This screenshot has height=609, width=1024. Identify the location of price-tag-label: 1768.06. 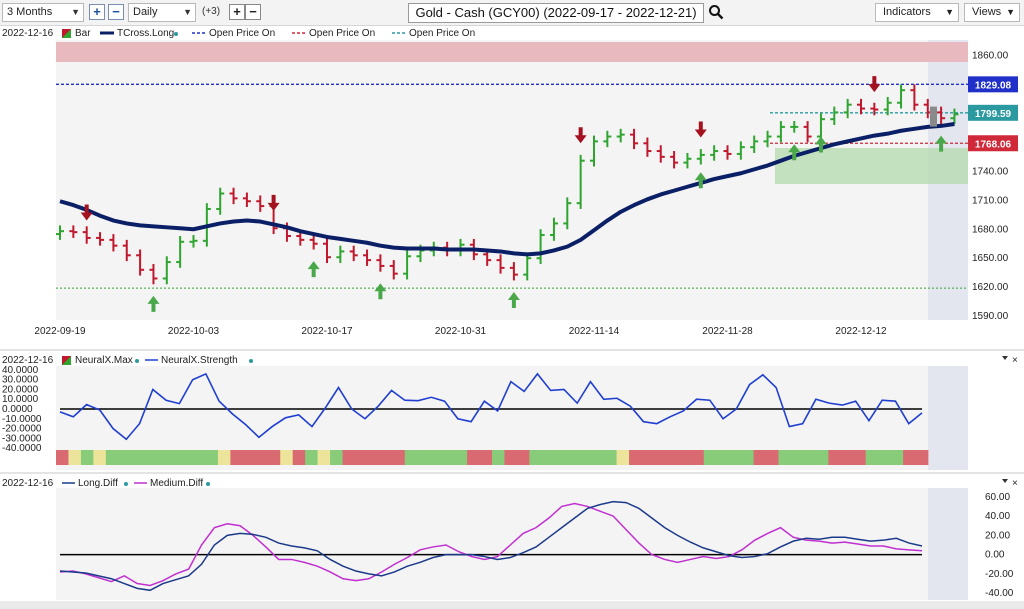
(993, 144).